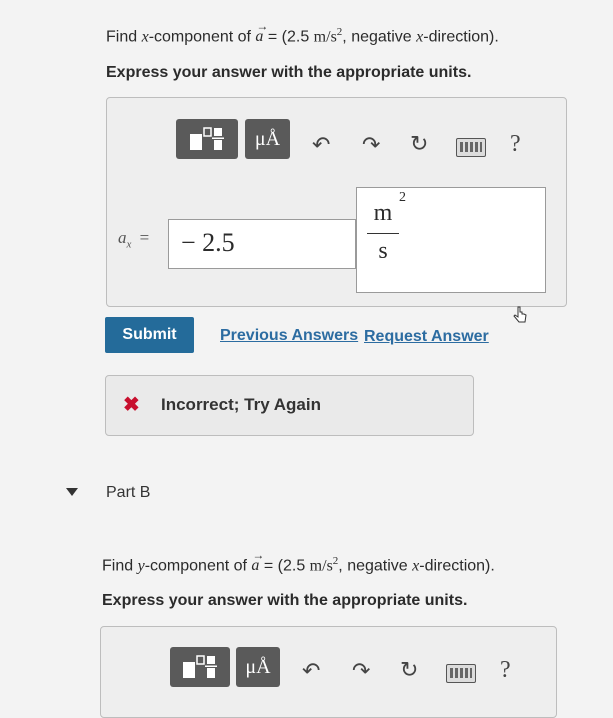  I want to click on units-button-b: μÅ, so click(258, 667).